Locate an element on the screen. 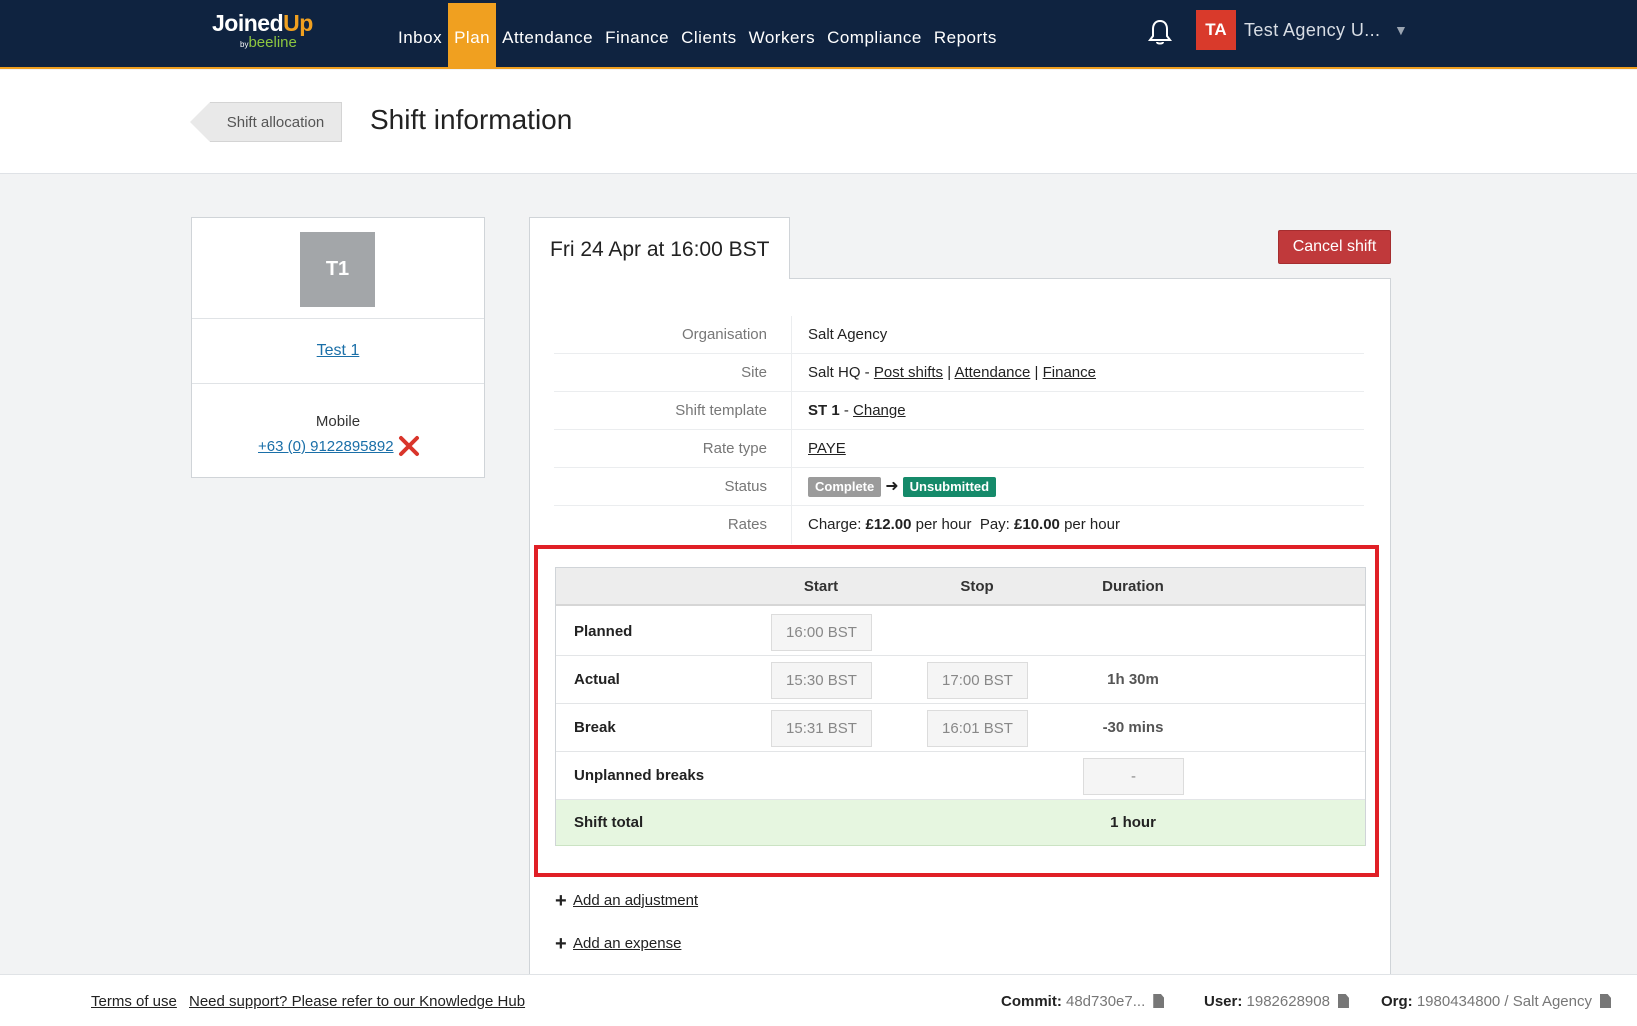 This screenshot has width=1637, height=1026. organisation-value: Salt Agency is located at coordinates (848, 334).